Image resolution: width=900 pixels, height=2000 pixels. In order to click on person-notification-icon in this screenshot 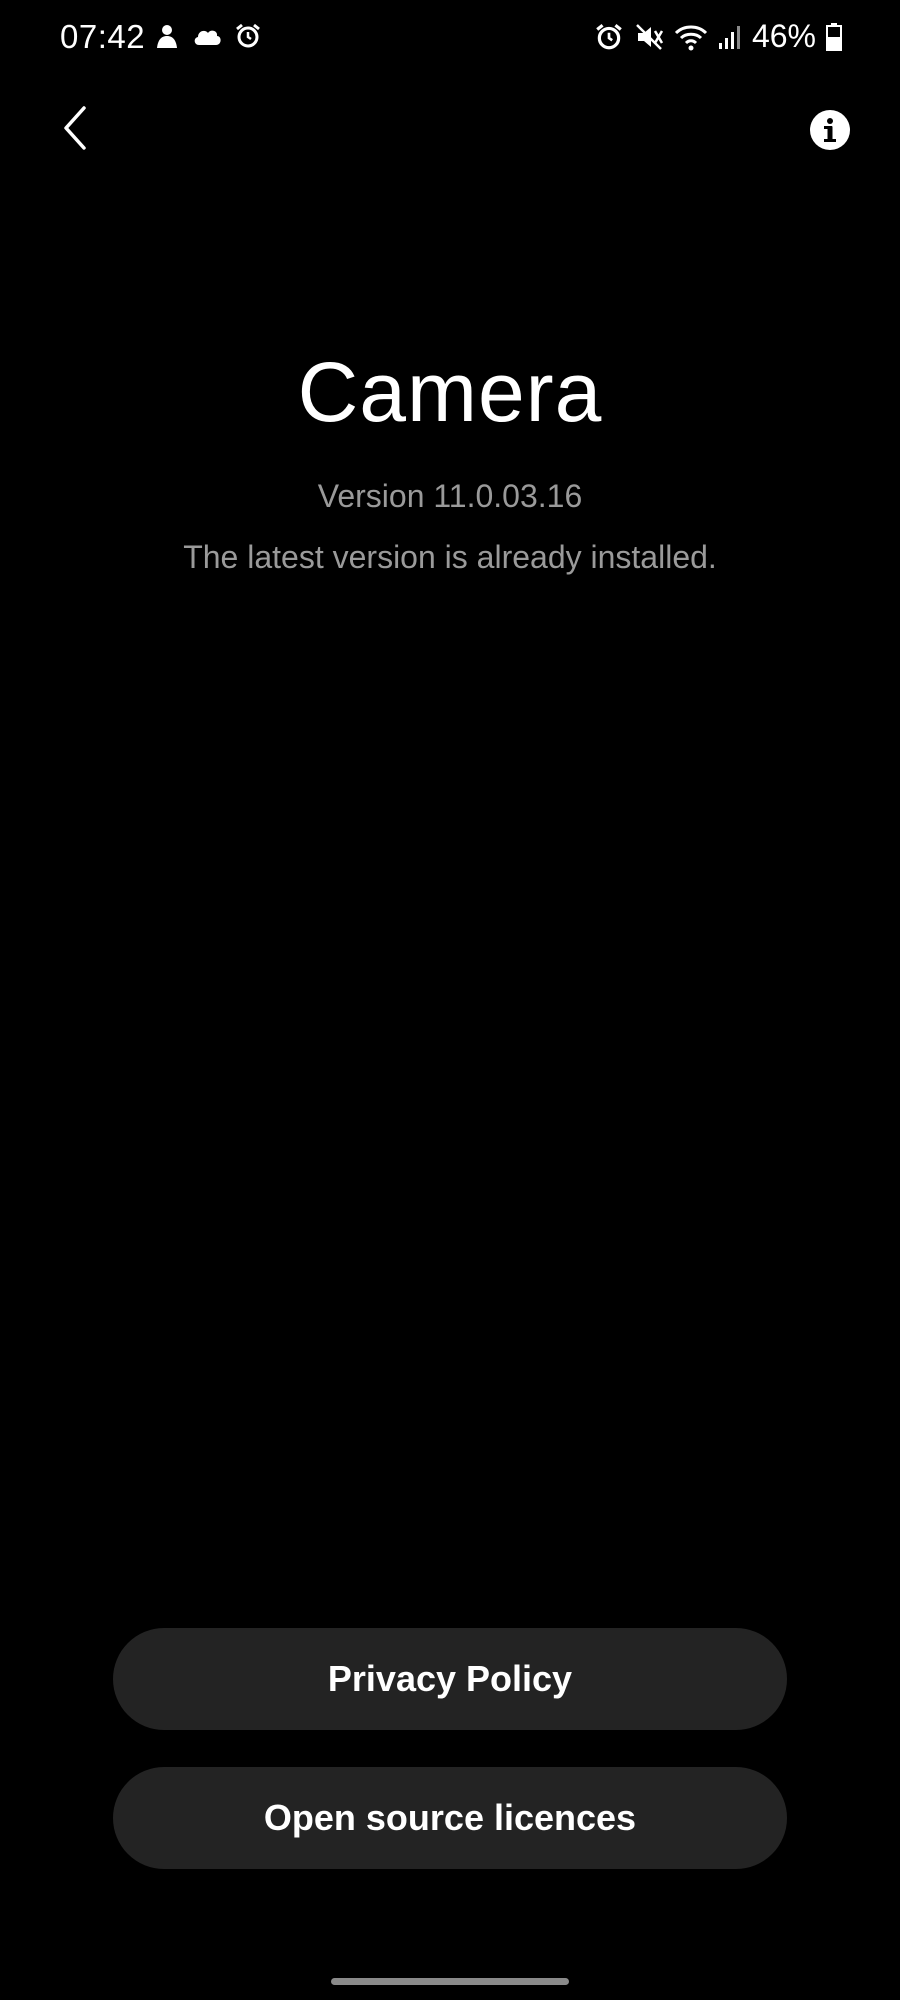, I will do `click(167, 36)`.